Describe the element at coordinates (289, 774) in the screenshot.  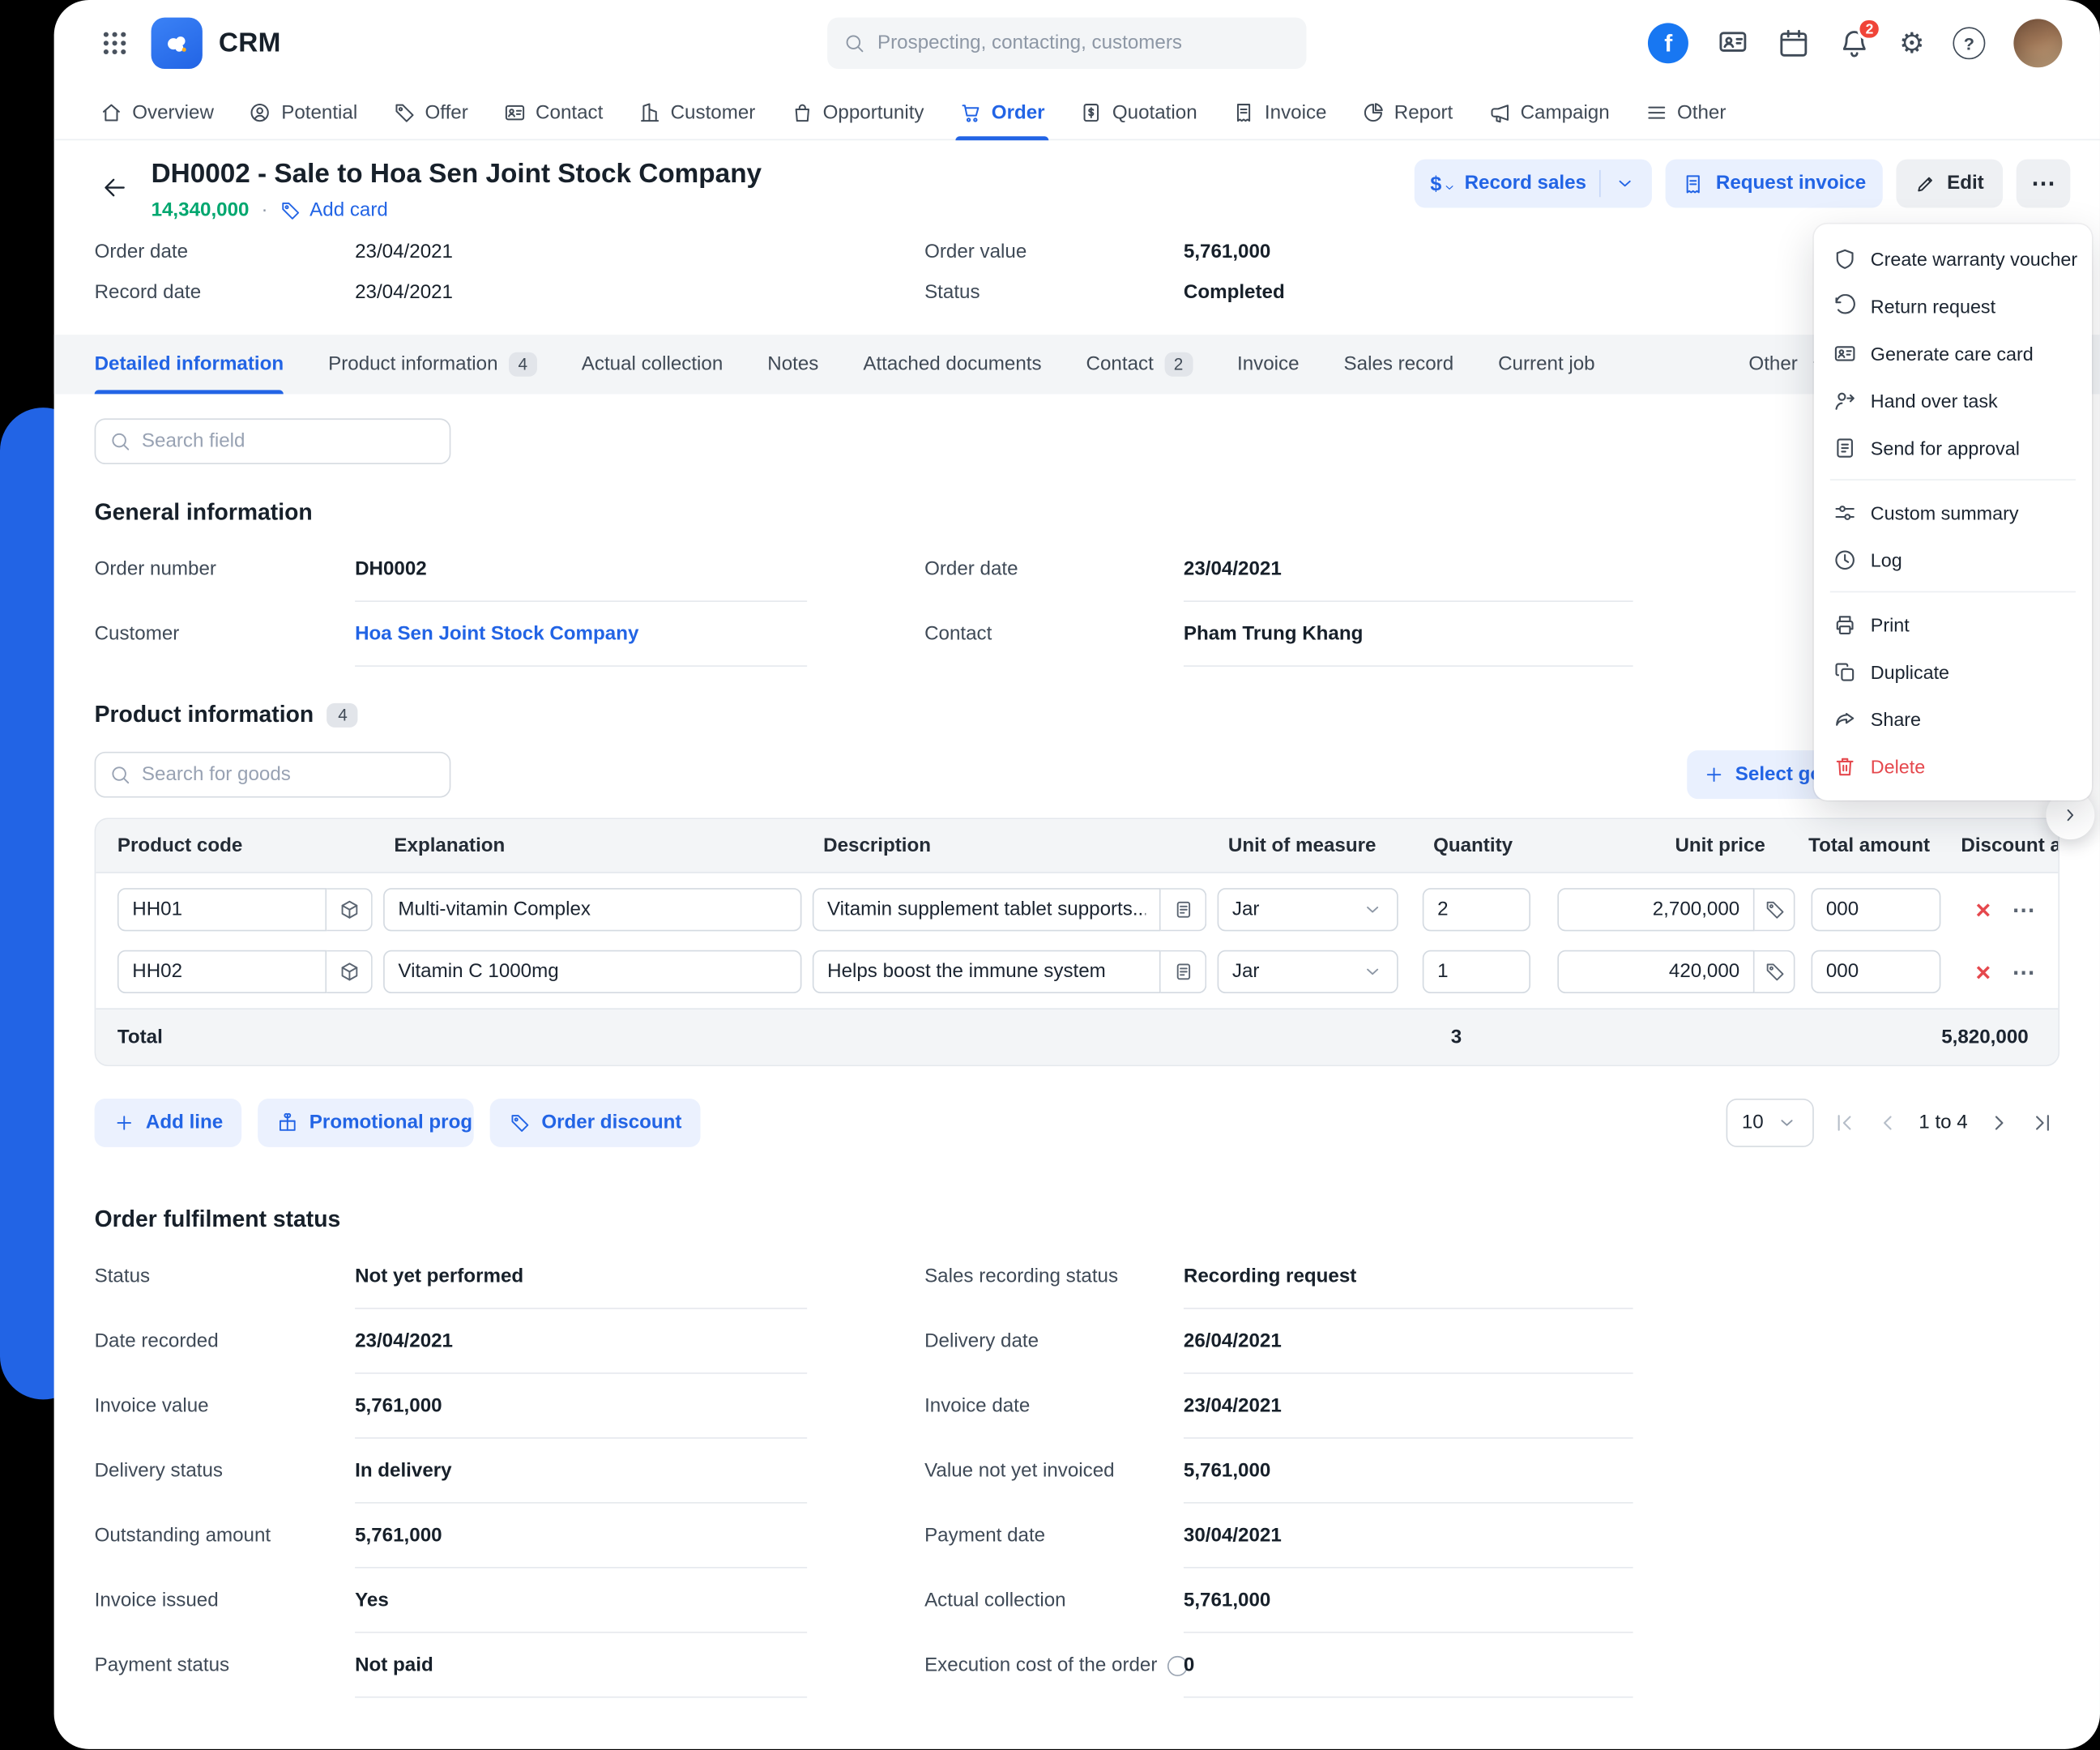
I see `goods-search-input` at that location.